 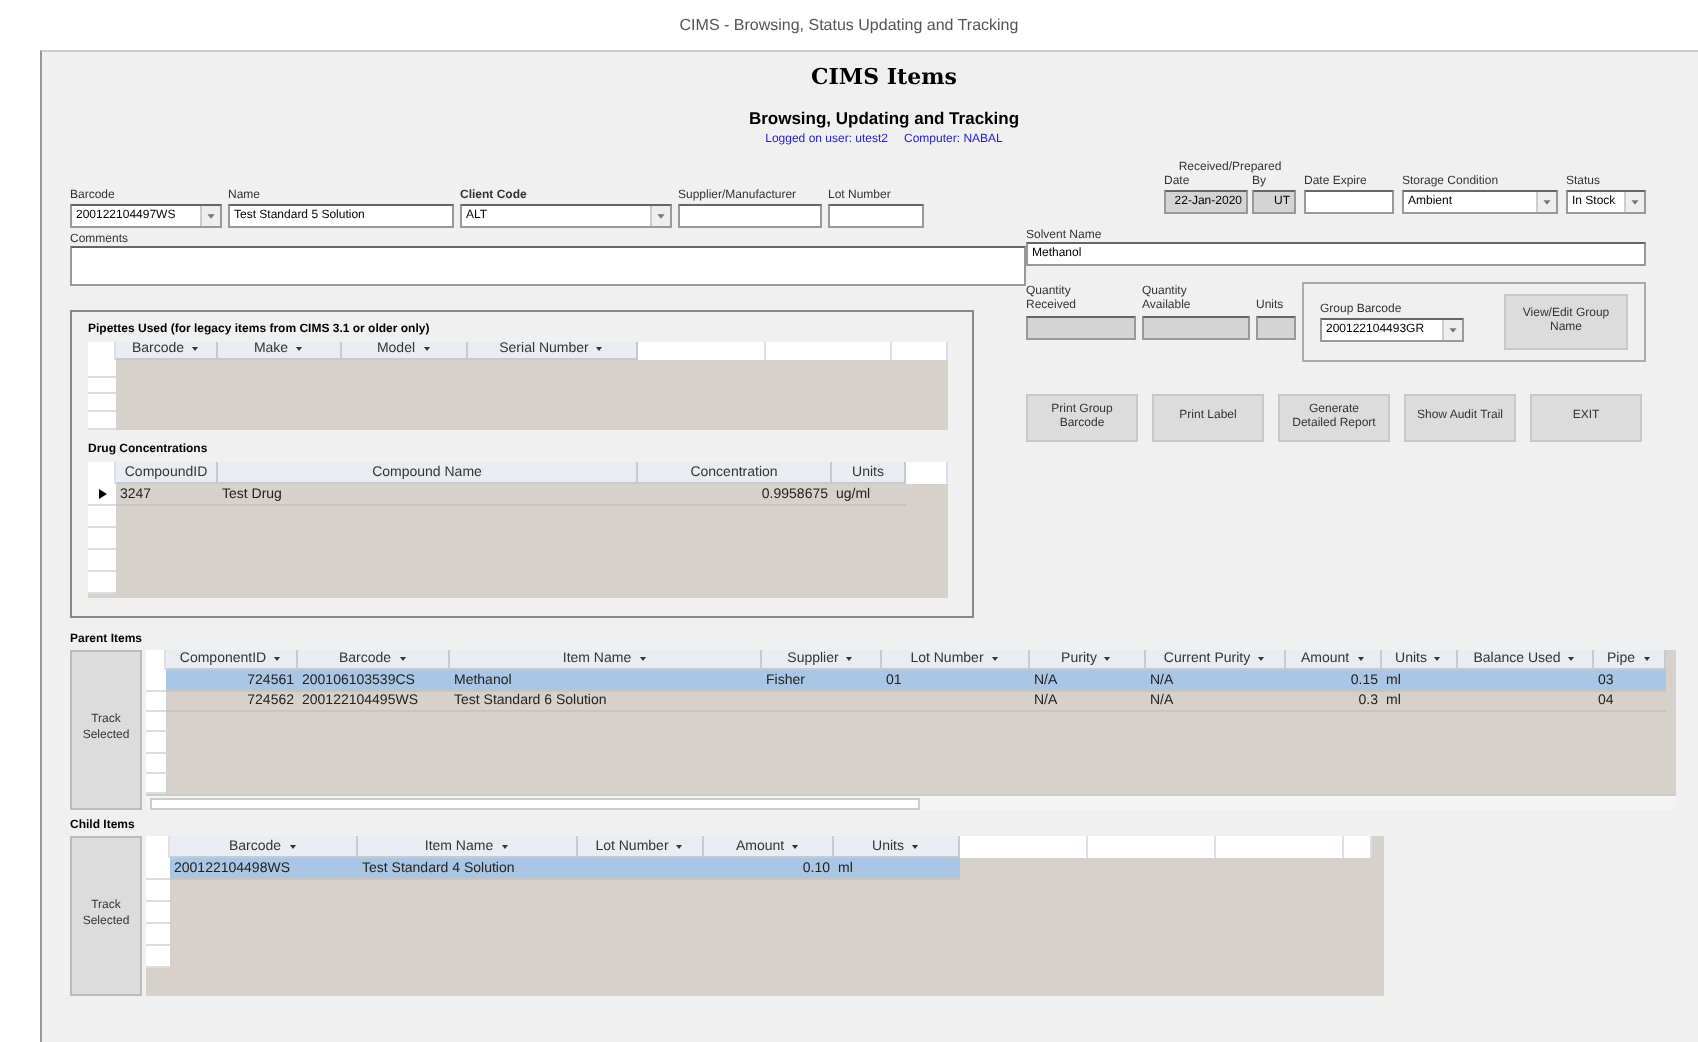 I want to click on comments-field, so click(x=548, y=266).